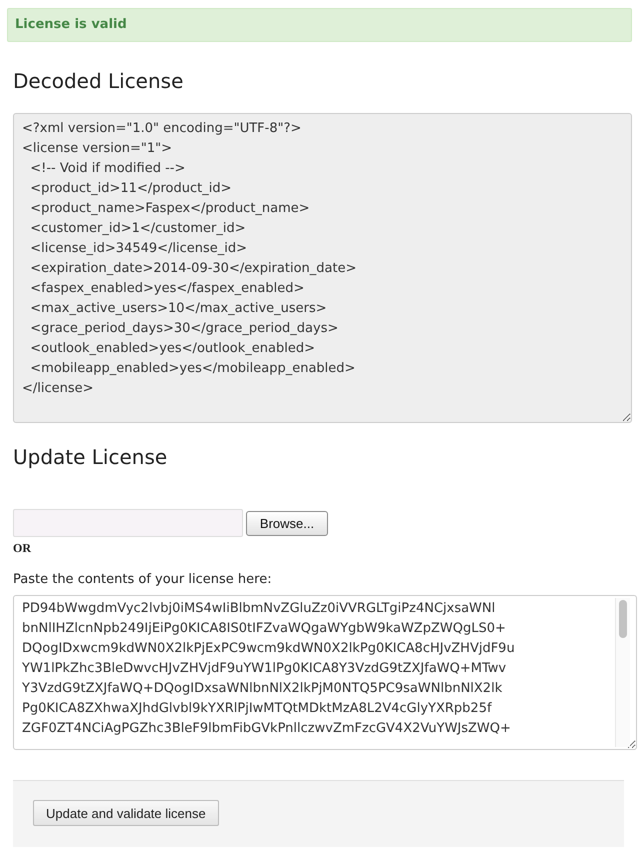  What do you see at coordinates (143, 580) in the screenshot?
I see `paste-label: Paste the contents of your license here:` at bounding box center [143, 580].